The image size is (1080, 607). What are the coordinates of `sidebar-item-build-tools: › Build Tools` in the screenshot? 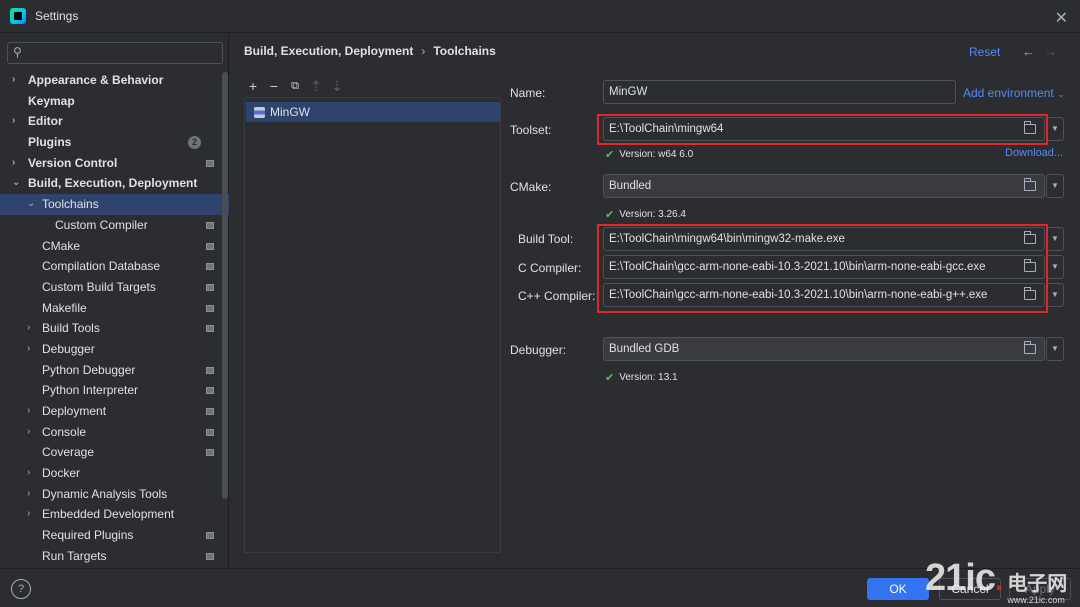 It's located at (114, 328).